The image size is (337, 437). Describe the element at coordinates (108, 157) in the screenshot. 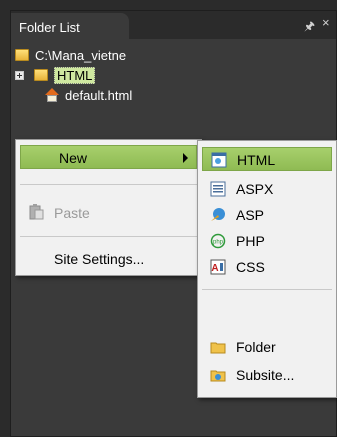

I see `menu-item-new: New` at that location.